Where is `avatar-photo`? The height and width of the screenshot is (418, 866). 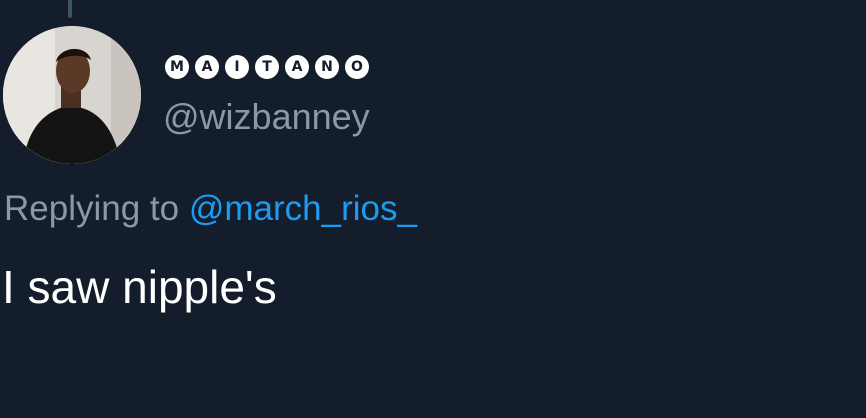 avatar-photo is located at coordinates (72, 95).